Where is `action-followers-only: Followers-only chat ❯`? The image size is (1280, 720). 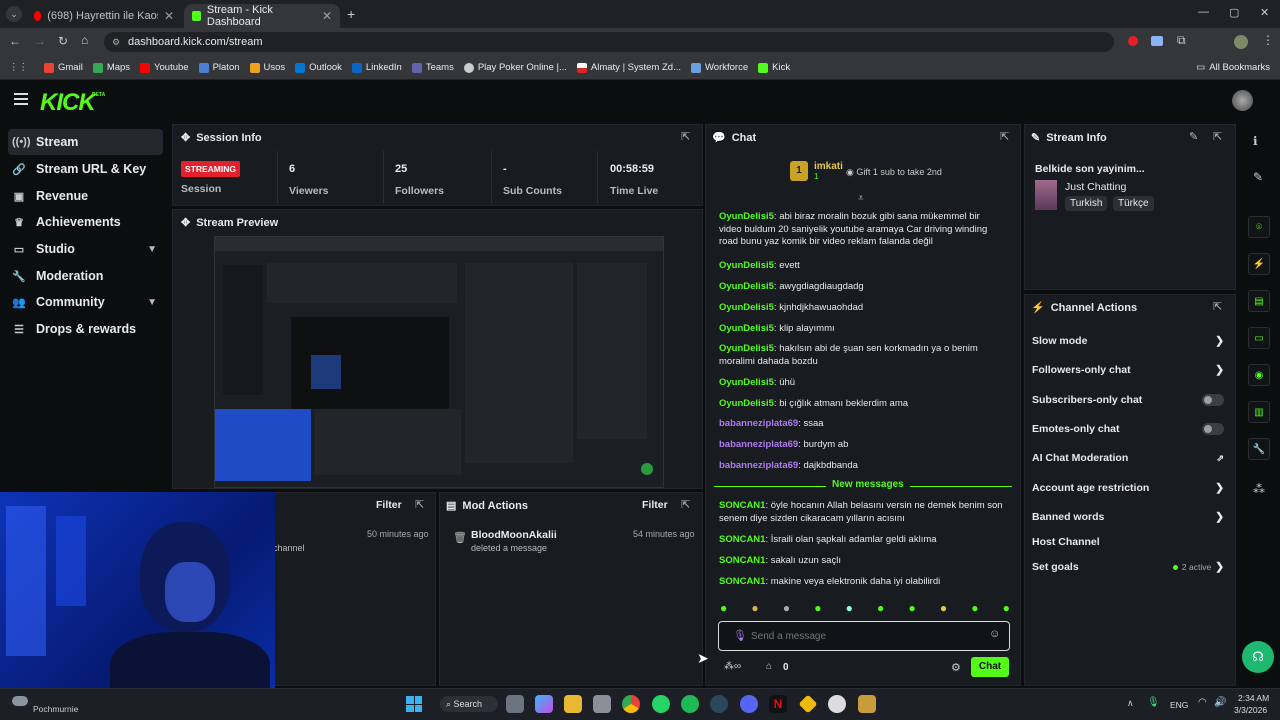
action-followers-only: Followers-only chat ❯ is located at coordinates (1128, 370).